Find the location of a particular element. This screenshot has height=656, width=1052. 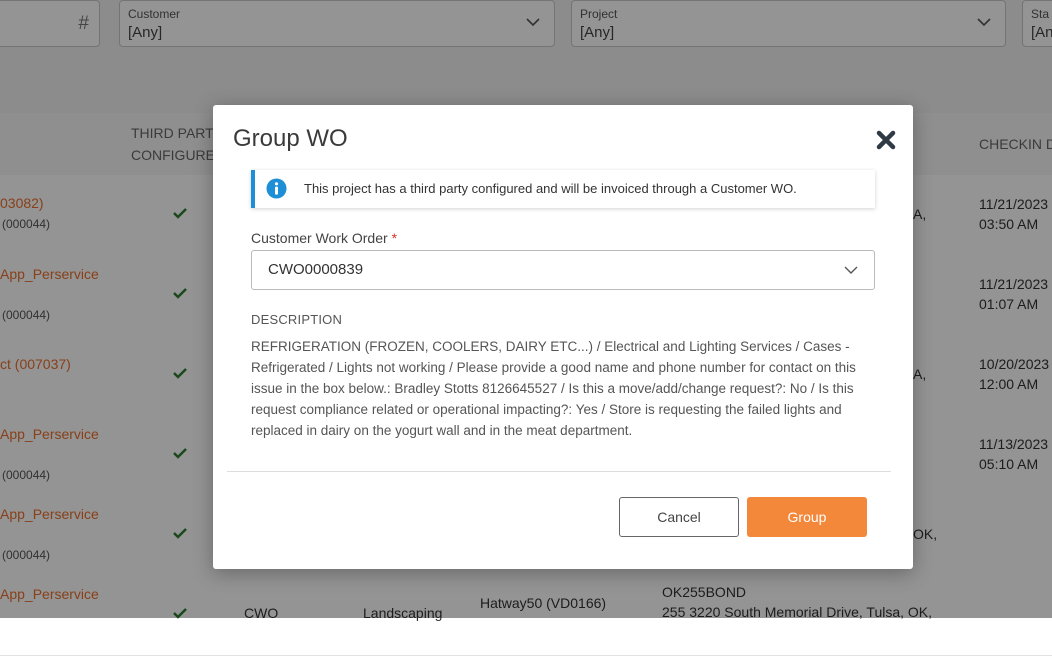

chevron-down-icon is located at coordinates (851, 270).